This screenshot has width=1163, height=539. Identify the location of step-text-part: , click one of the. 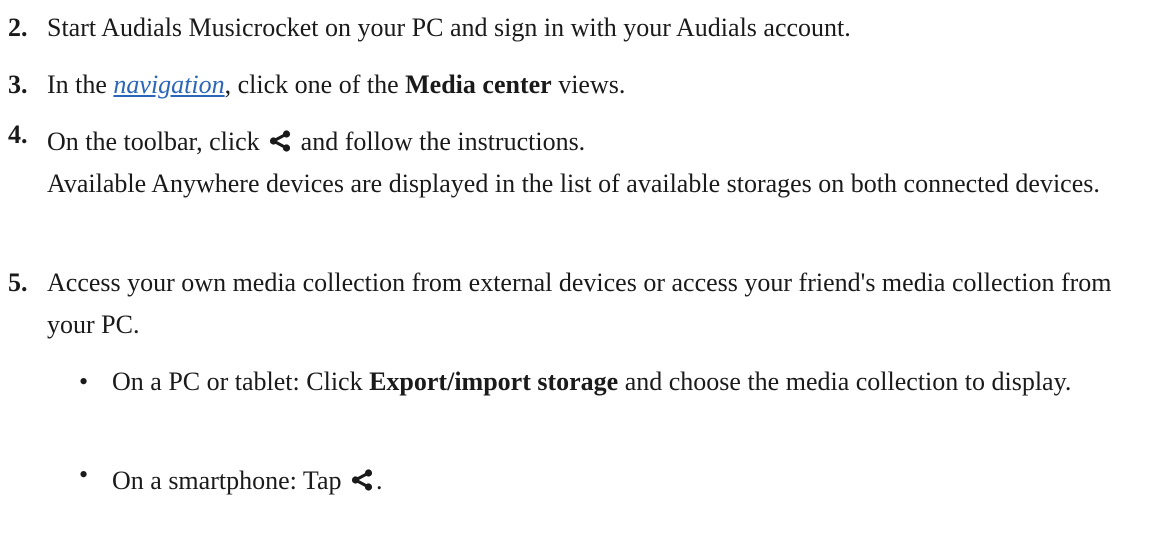
(315, 84).